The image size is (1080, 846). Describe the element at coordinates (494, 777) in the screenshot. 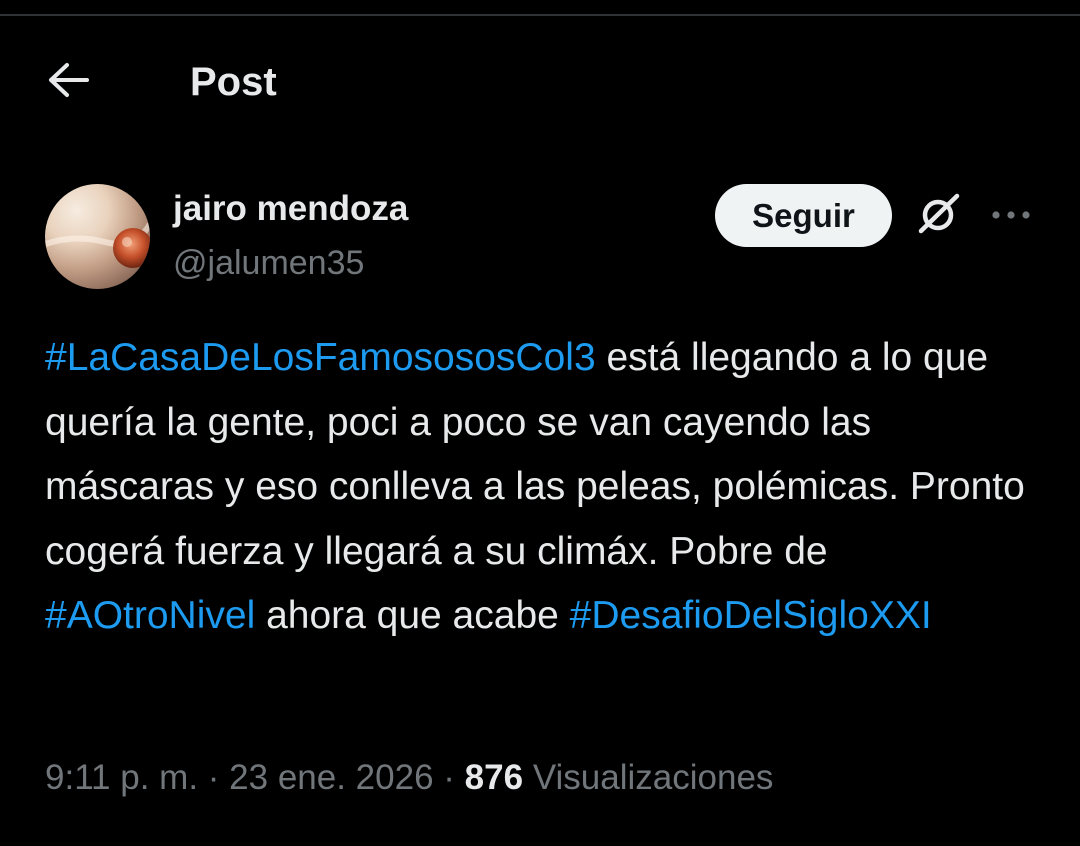

I see `views-count: 876` at that location.